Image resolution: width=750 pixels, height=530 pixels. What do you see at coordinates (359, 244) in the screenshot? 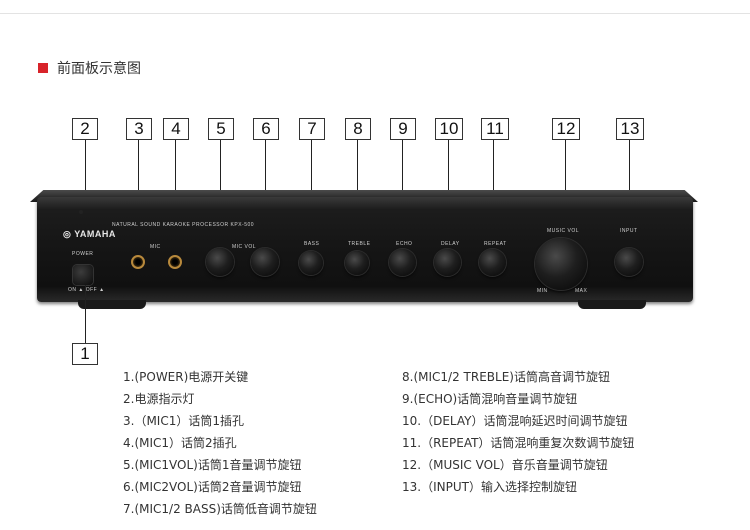
I see `treble-label: TREBLE` at bounding box center [359, 244].